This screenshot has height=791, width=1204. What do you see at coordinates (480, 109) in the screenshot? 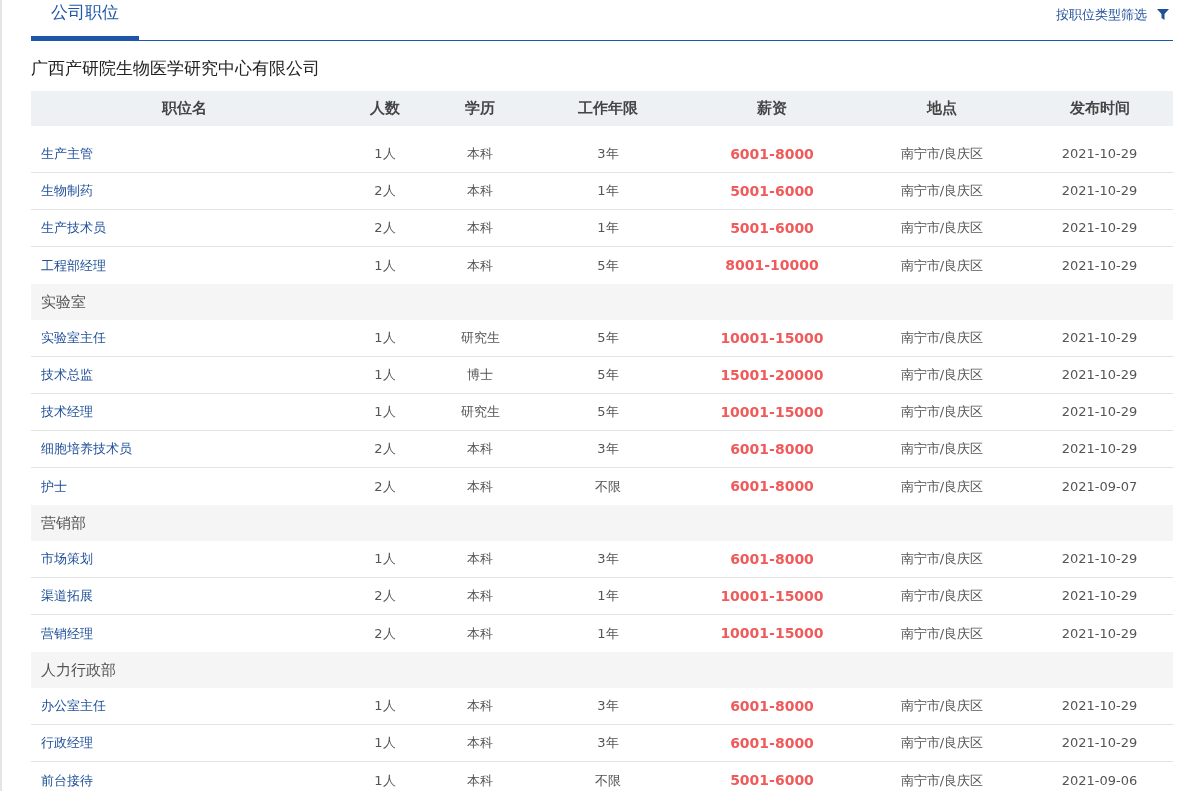
I see `column-header: 学历` at bounding box center [480, 109].